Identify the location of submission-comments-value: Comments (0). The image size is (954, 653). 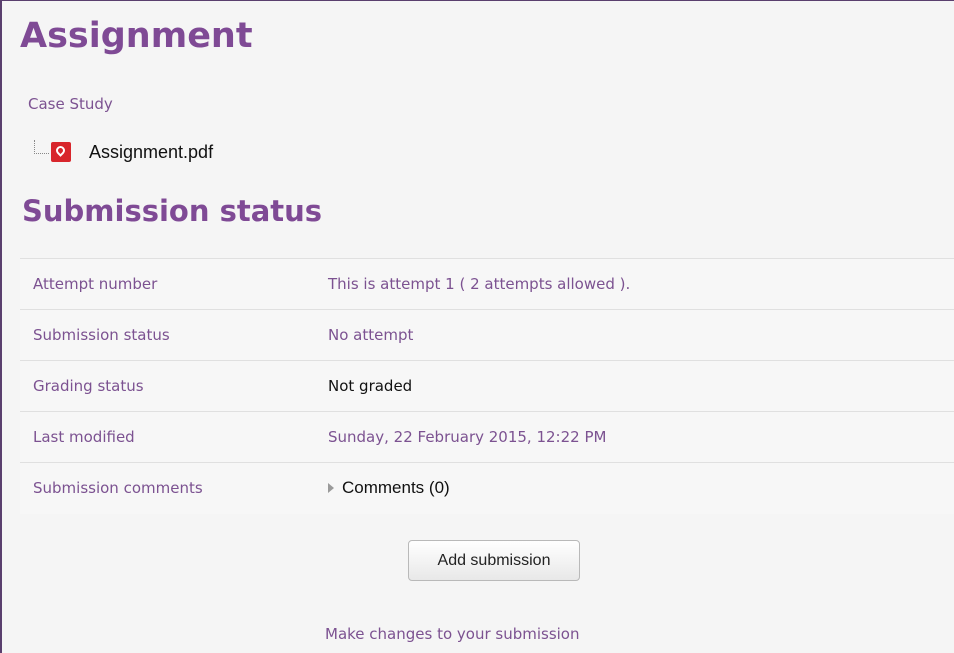
(641, 488).